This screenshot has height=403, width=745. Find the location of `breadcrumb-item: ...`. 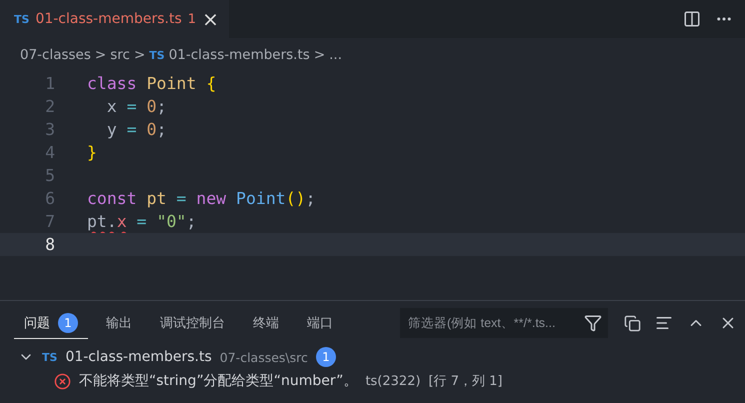

breadcrumb-item: ... is located at coordinates (335, 55).